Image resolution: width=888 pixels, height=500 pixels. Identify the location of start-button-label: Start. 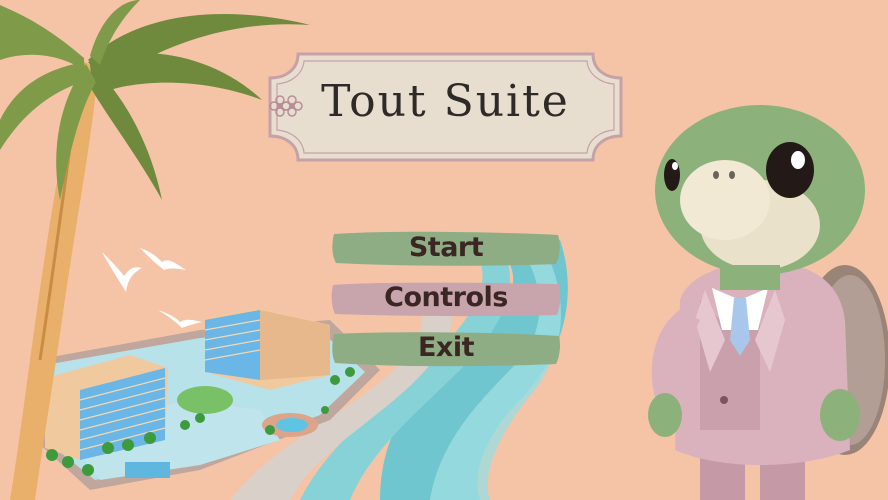
(446, 247).